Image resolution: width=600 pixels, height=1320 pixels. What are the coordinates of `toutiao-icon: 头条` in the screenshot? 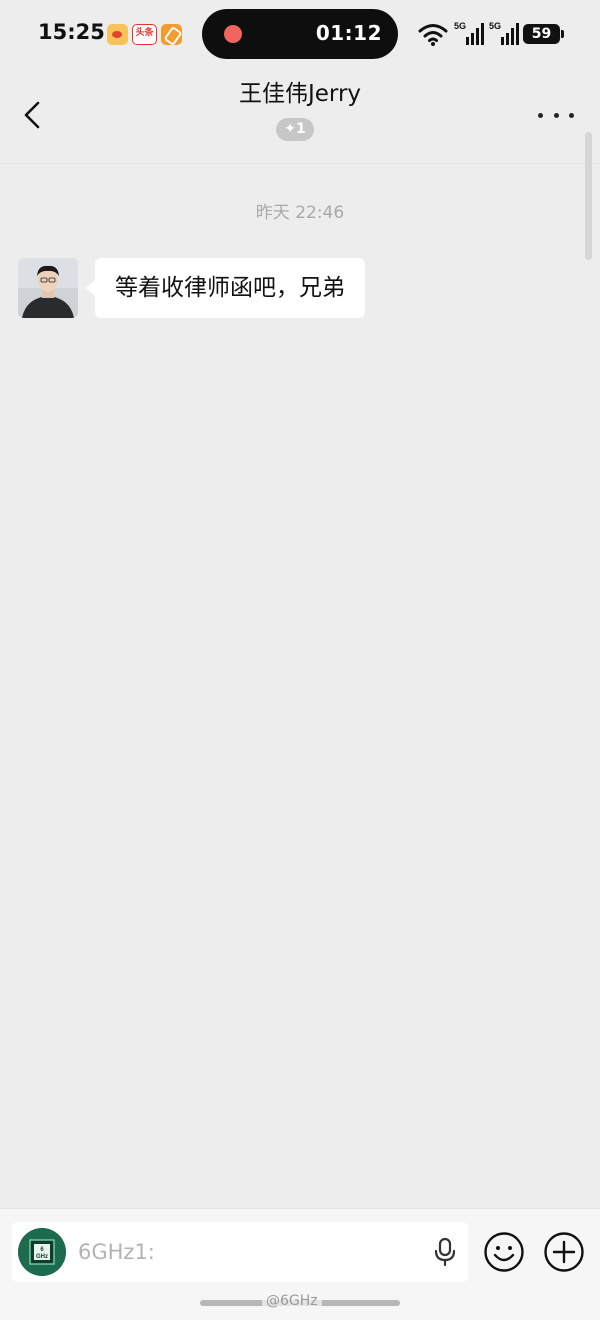 It's located at (144, 34).